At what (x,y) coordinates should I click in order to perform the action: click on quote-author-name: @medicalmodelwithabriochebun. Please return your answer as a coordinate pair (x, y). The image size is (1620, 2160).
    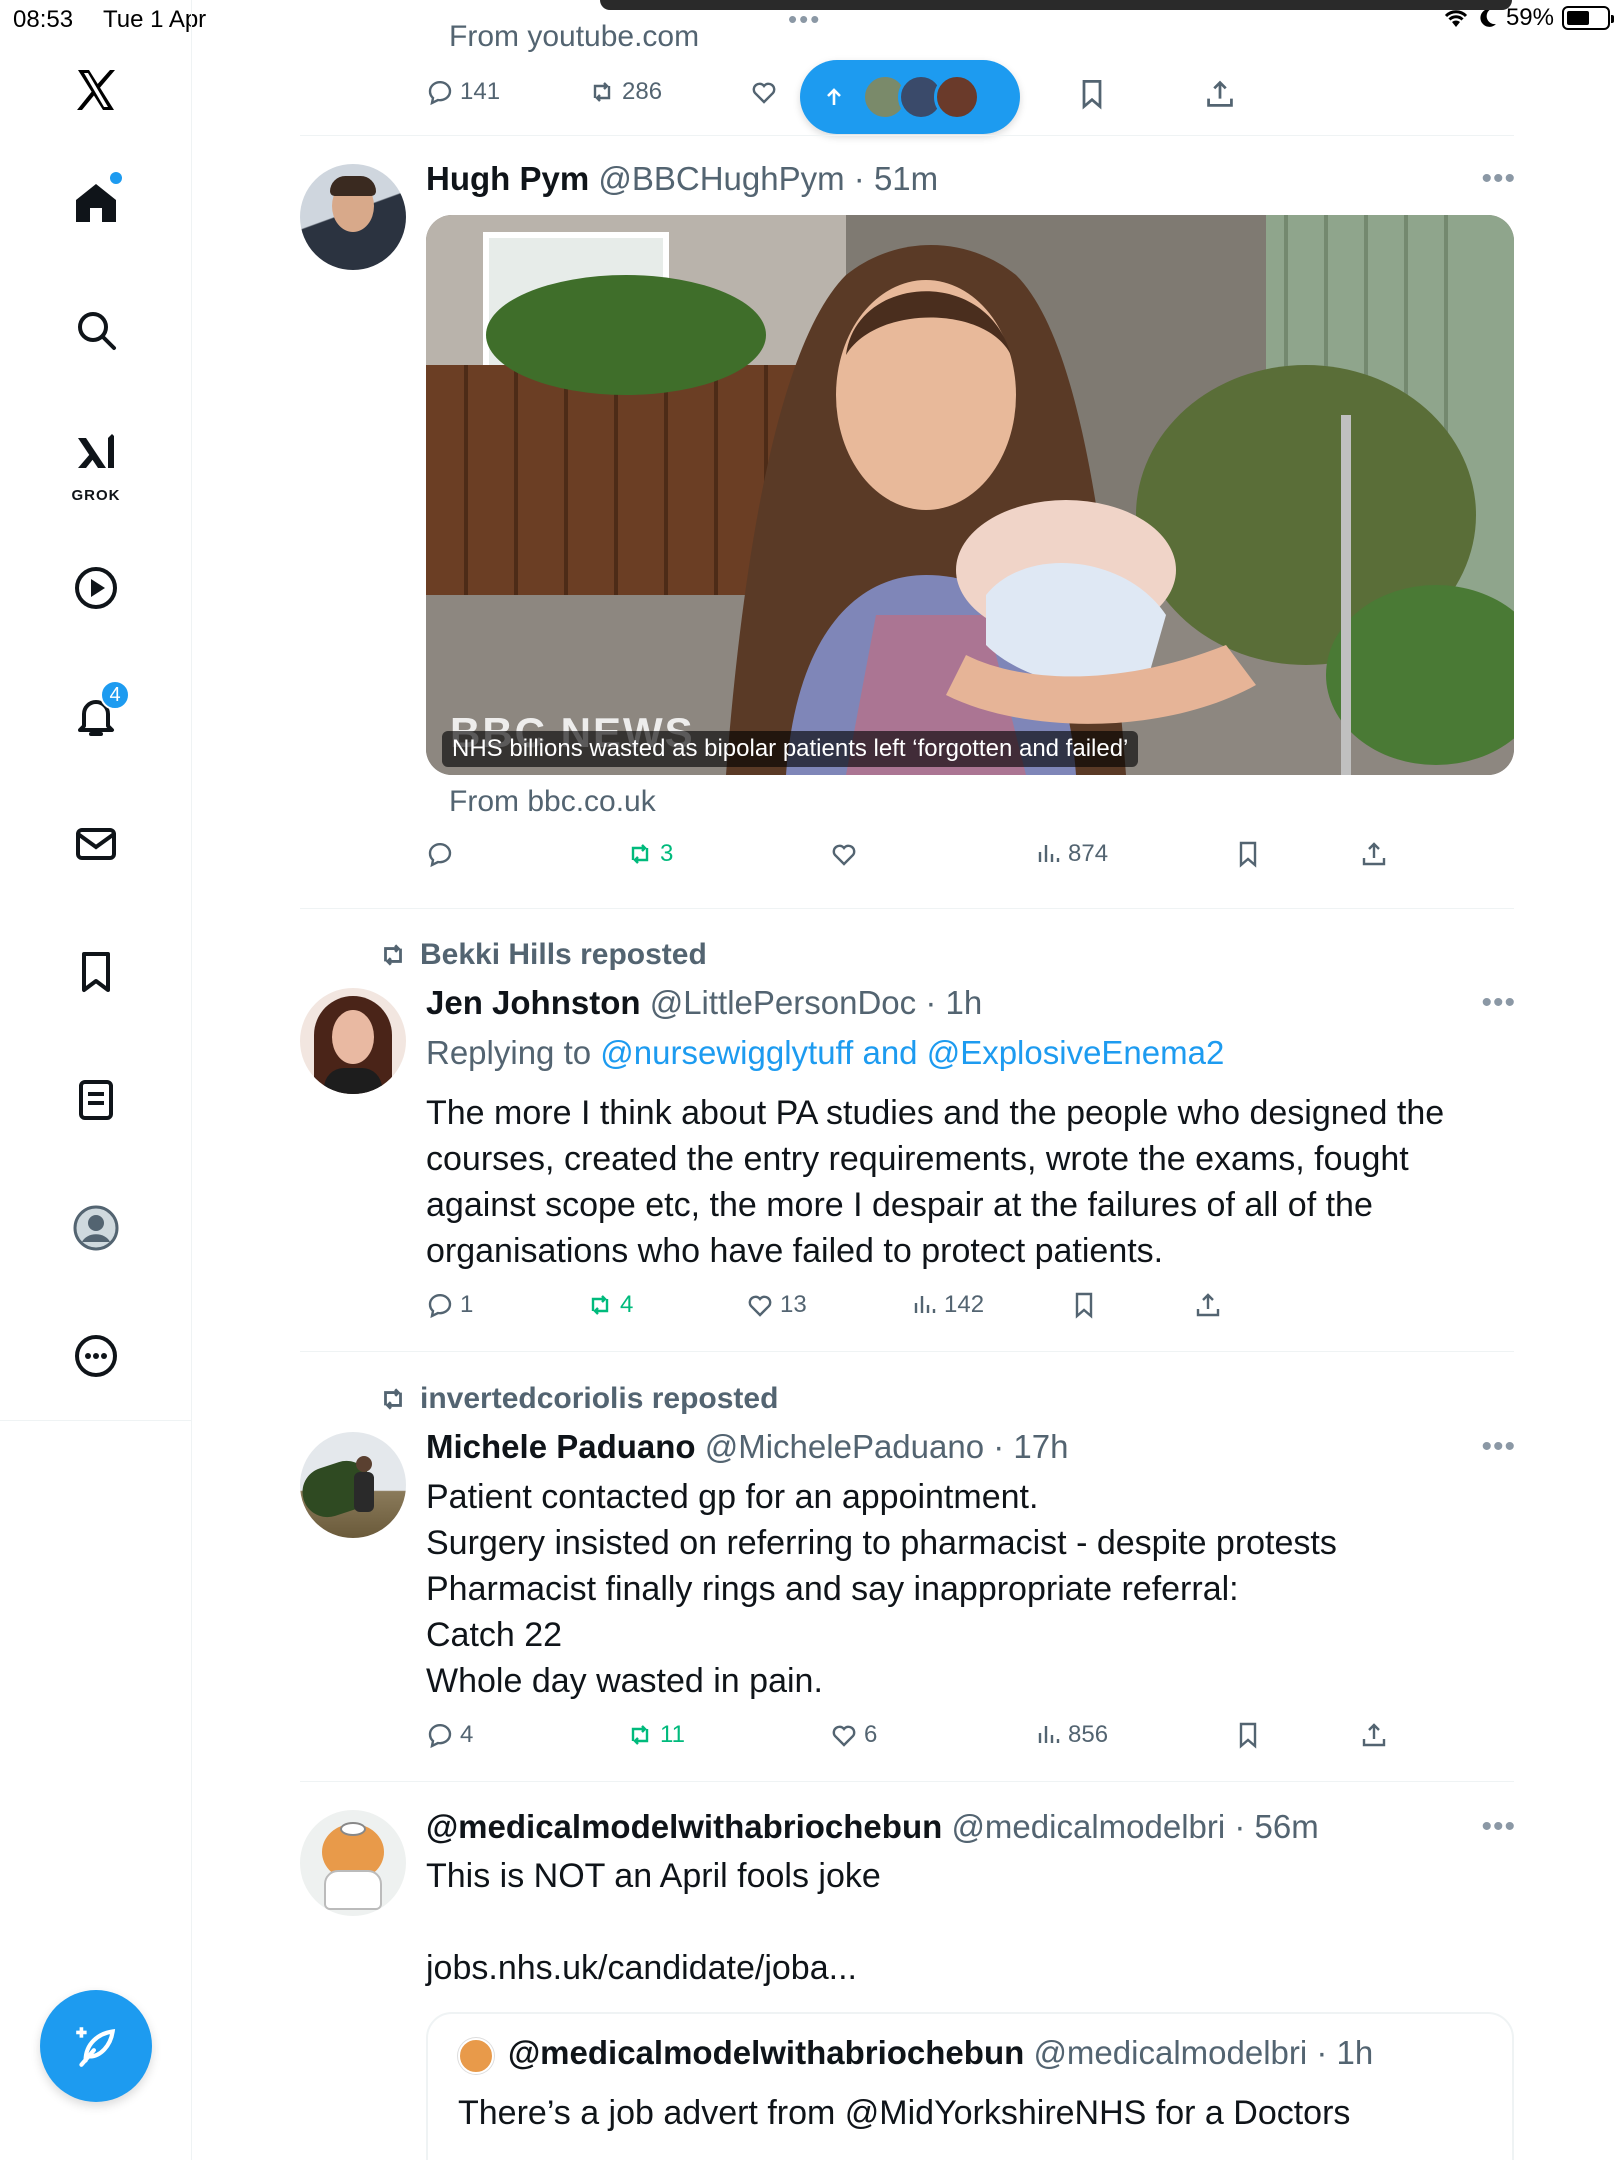
    Looking at the image, I should click on (766, 2052).